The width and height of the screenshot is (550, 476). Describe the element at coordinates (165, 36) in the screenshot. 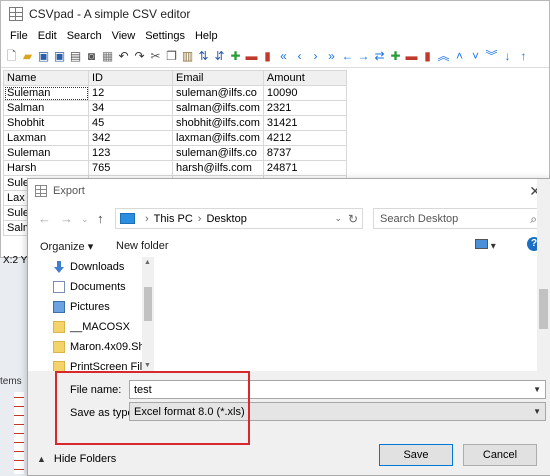

I see `menu-settings: Settings` at that location.